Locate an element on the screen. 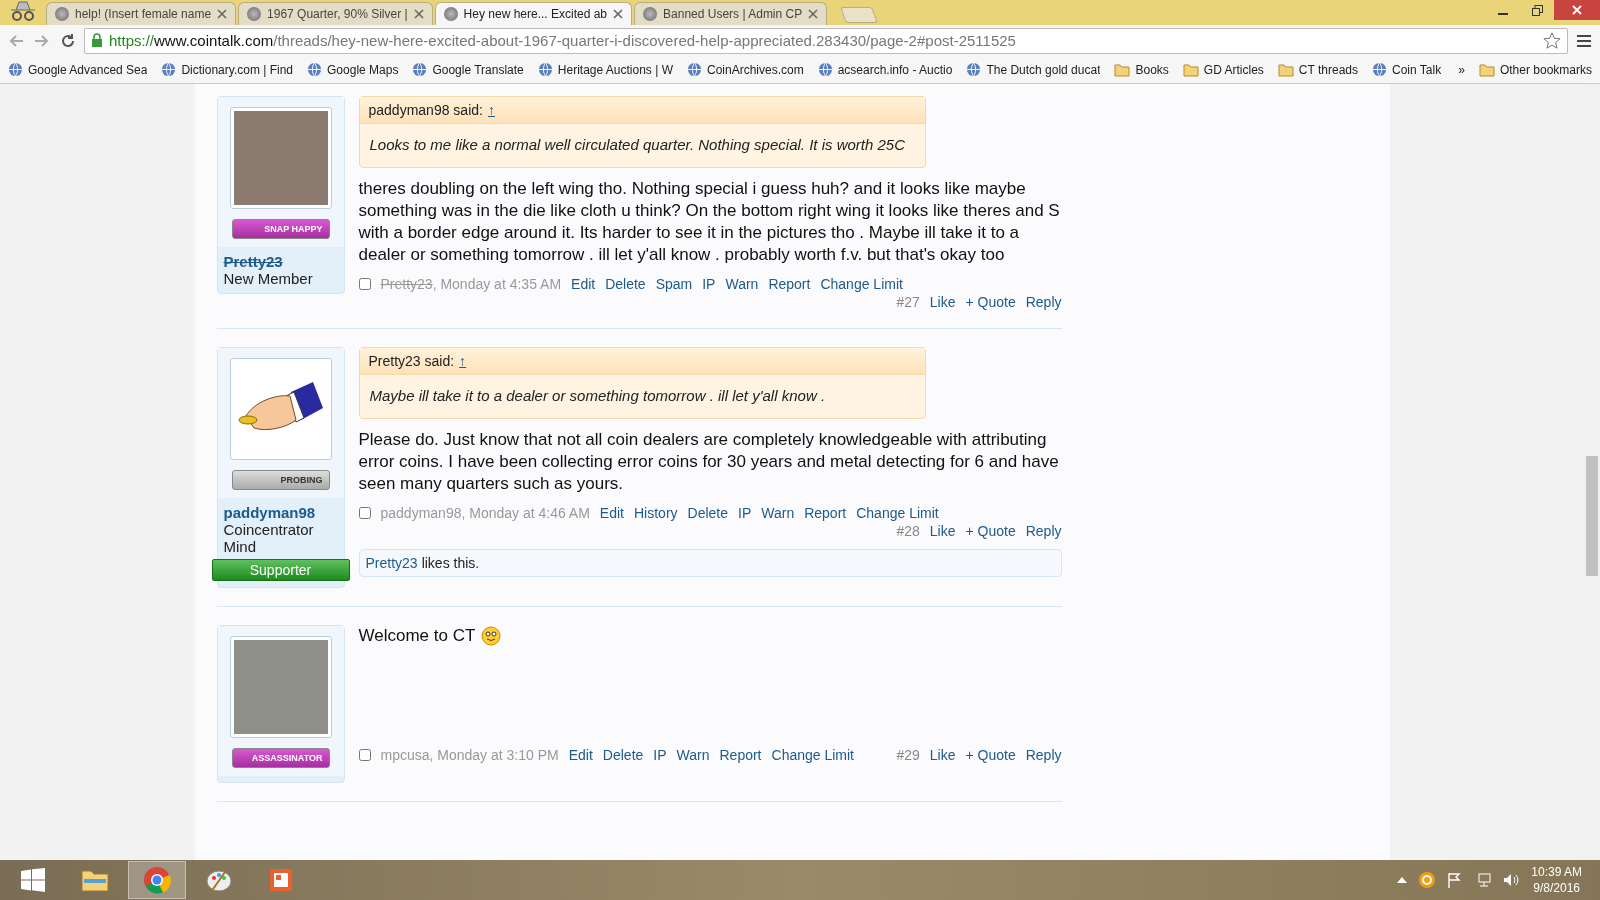 The height and width of the screenshot is (900, 1600). url-text: https://www.cointalk.com/threads/hey-new-here-excited-about-1967-quarter-i-discovered-help-appreciated.283430/page-2#post-2511525 is located at coordinates (562, 40).